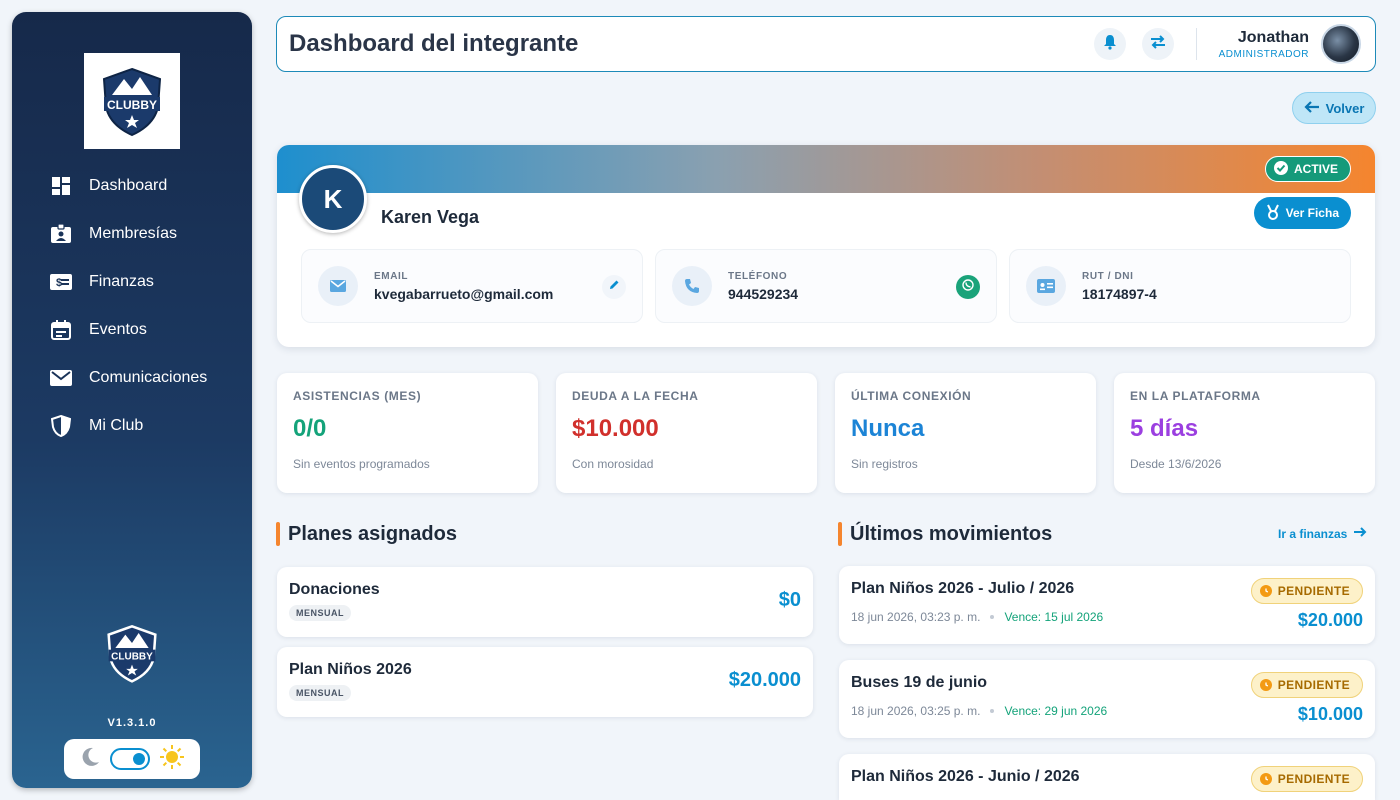 Image resolution: width=1400 pixels, height=800 pixels. Describe the element at coordinates (826, 169) in the screenshot. I see `profile-banner` at that location.